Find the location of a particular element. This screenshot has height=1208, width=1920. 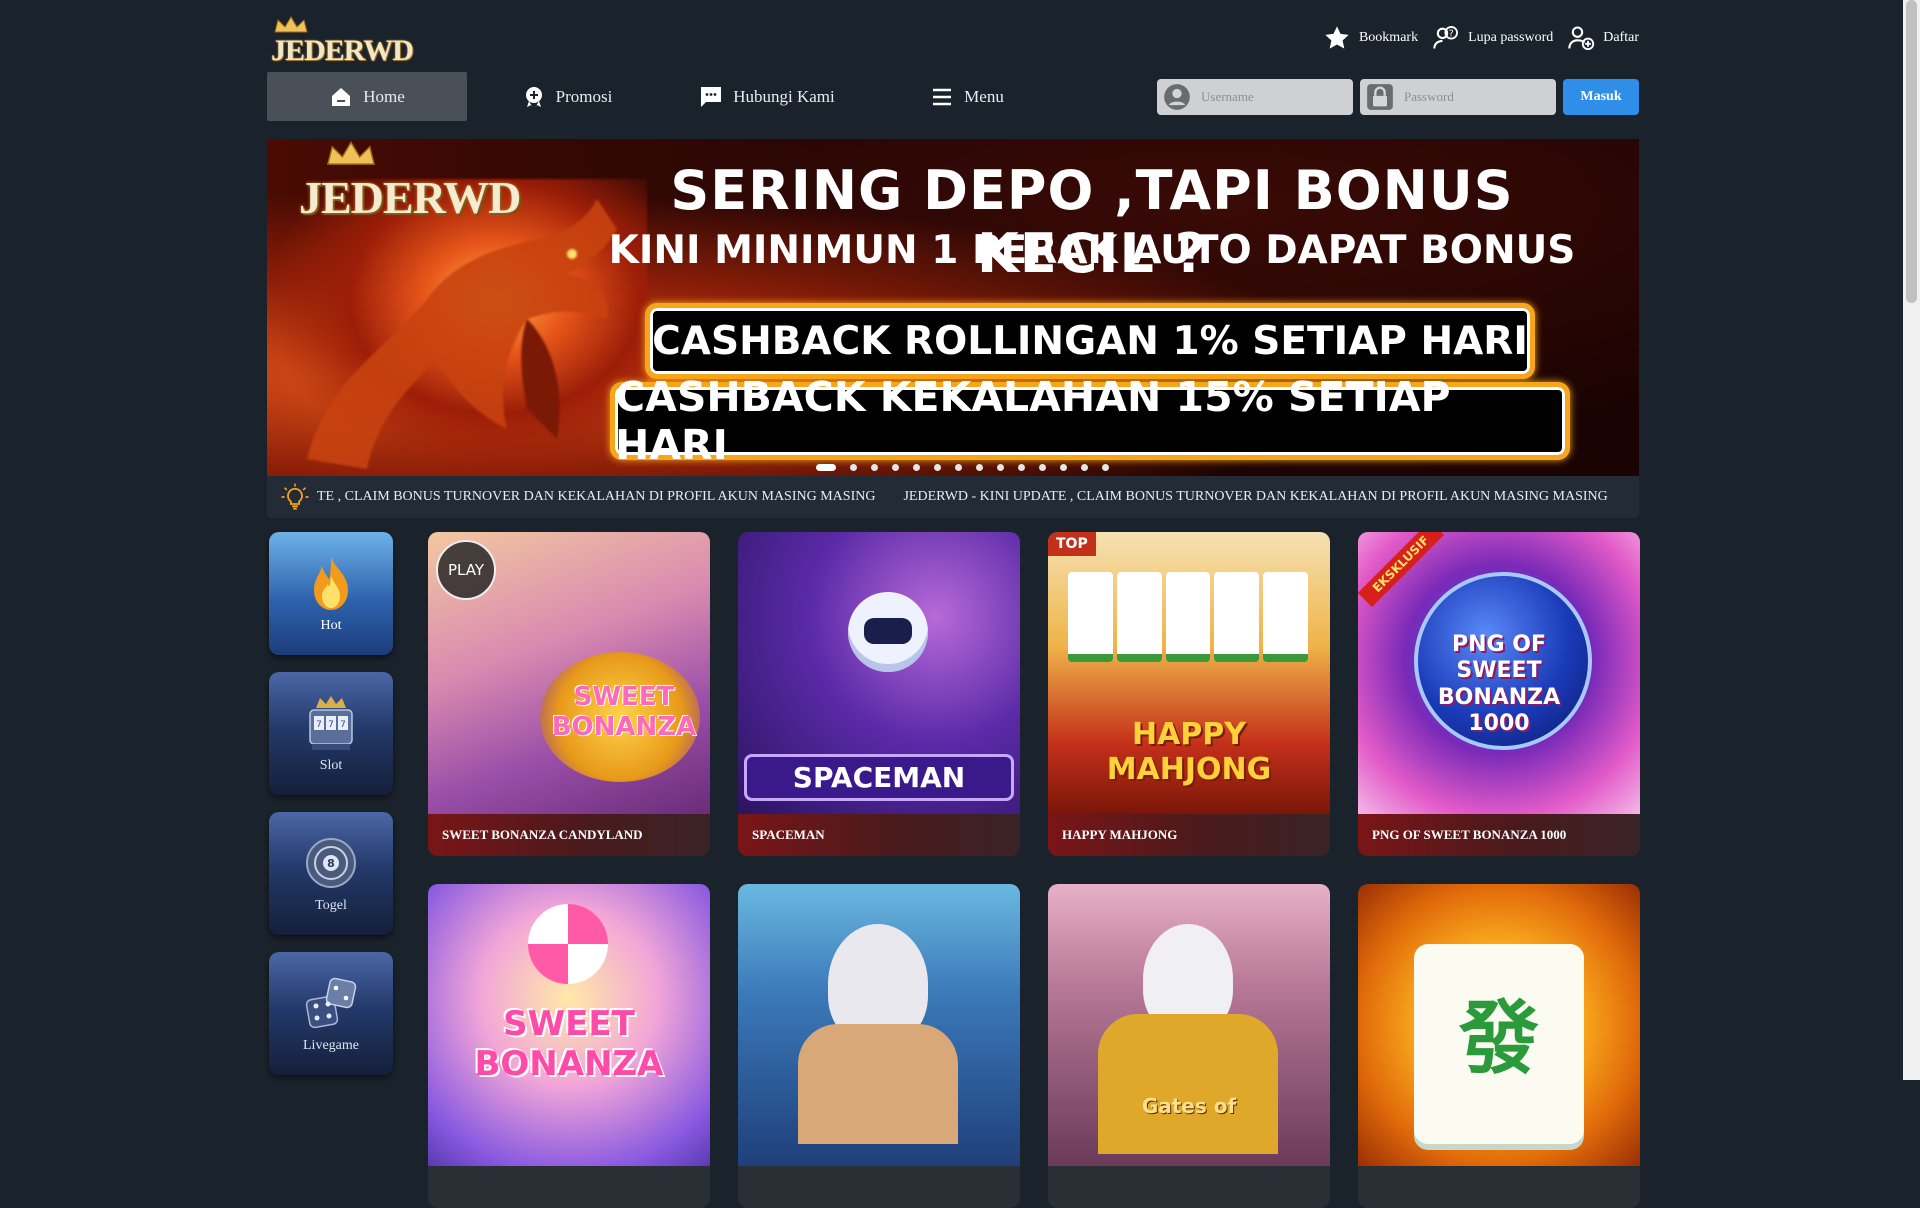

game-card: SWEET BONANZA is located at coordinates (569, 1046).